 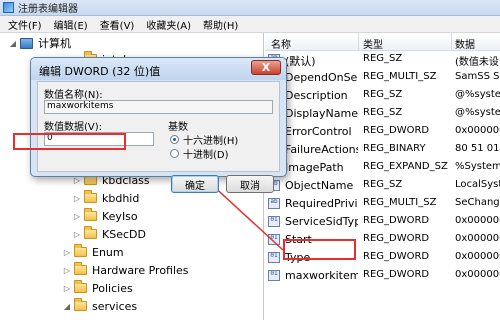 I want to click on value-name: Description, so click(x=316, y=95).